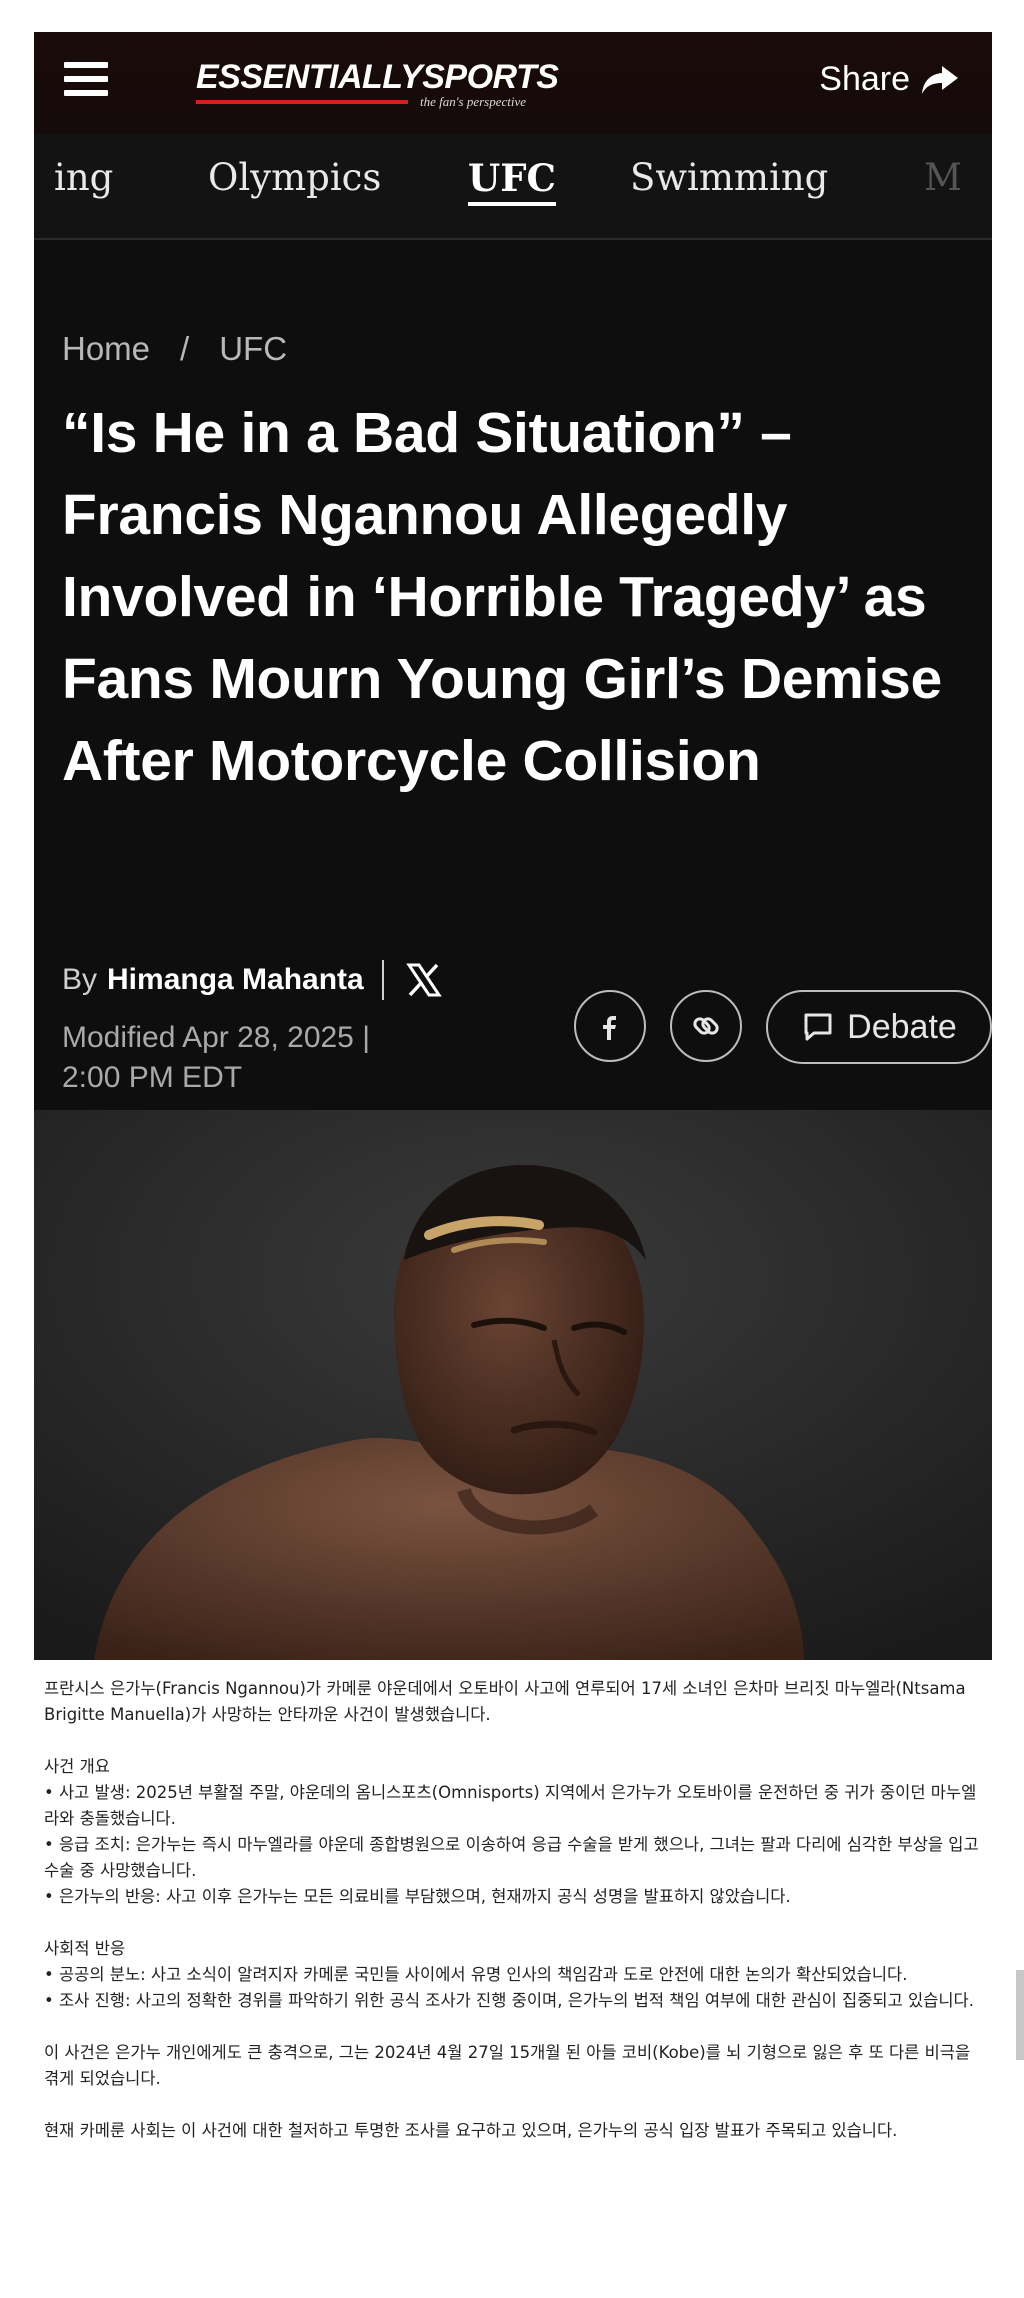 This screenshot has height=2298, width=1024. I want to click on facebook-share-button, so click(610, 1026).